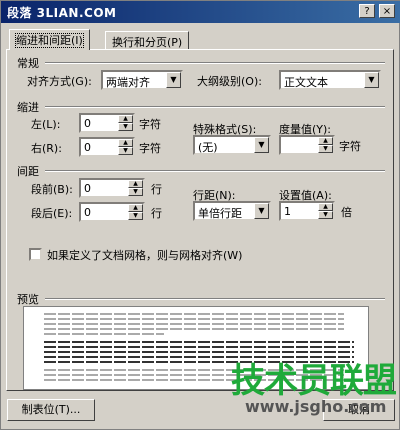  I want to click on left-indent-spinner: 0 ▲ ▼, so click(107, 123).